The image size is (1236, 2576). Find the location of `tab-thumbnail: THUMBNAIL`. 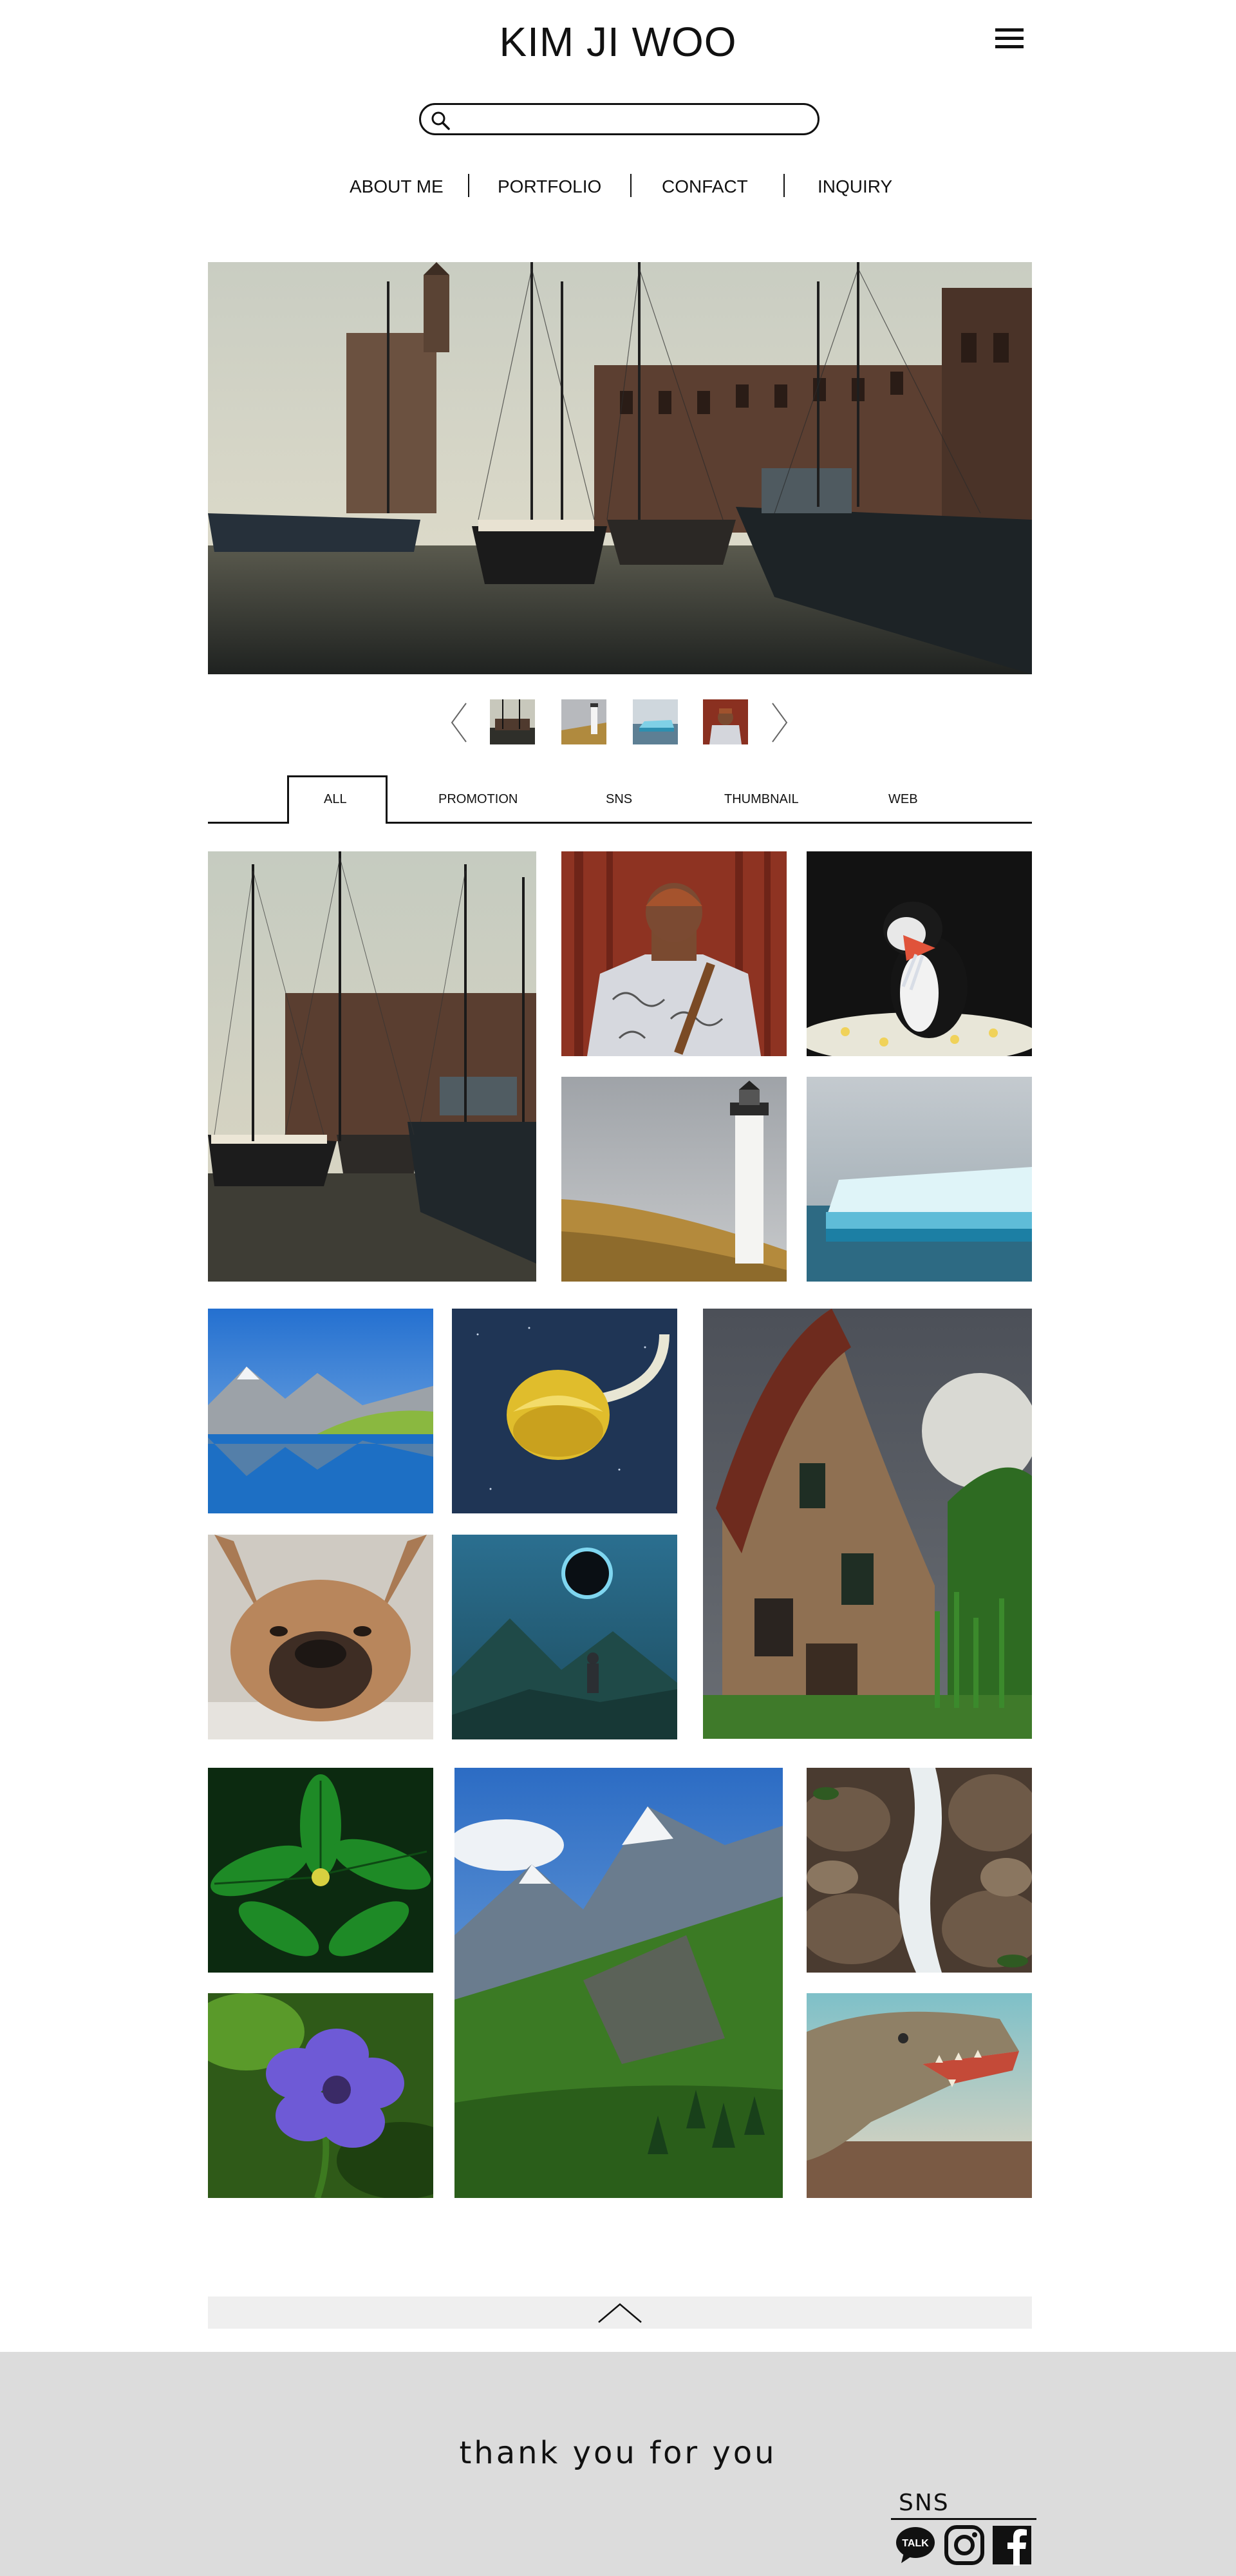

tab-thumbnail: THUMBNAIL is located at coordinates (761, 799).